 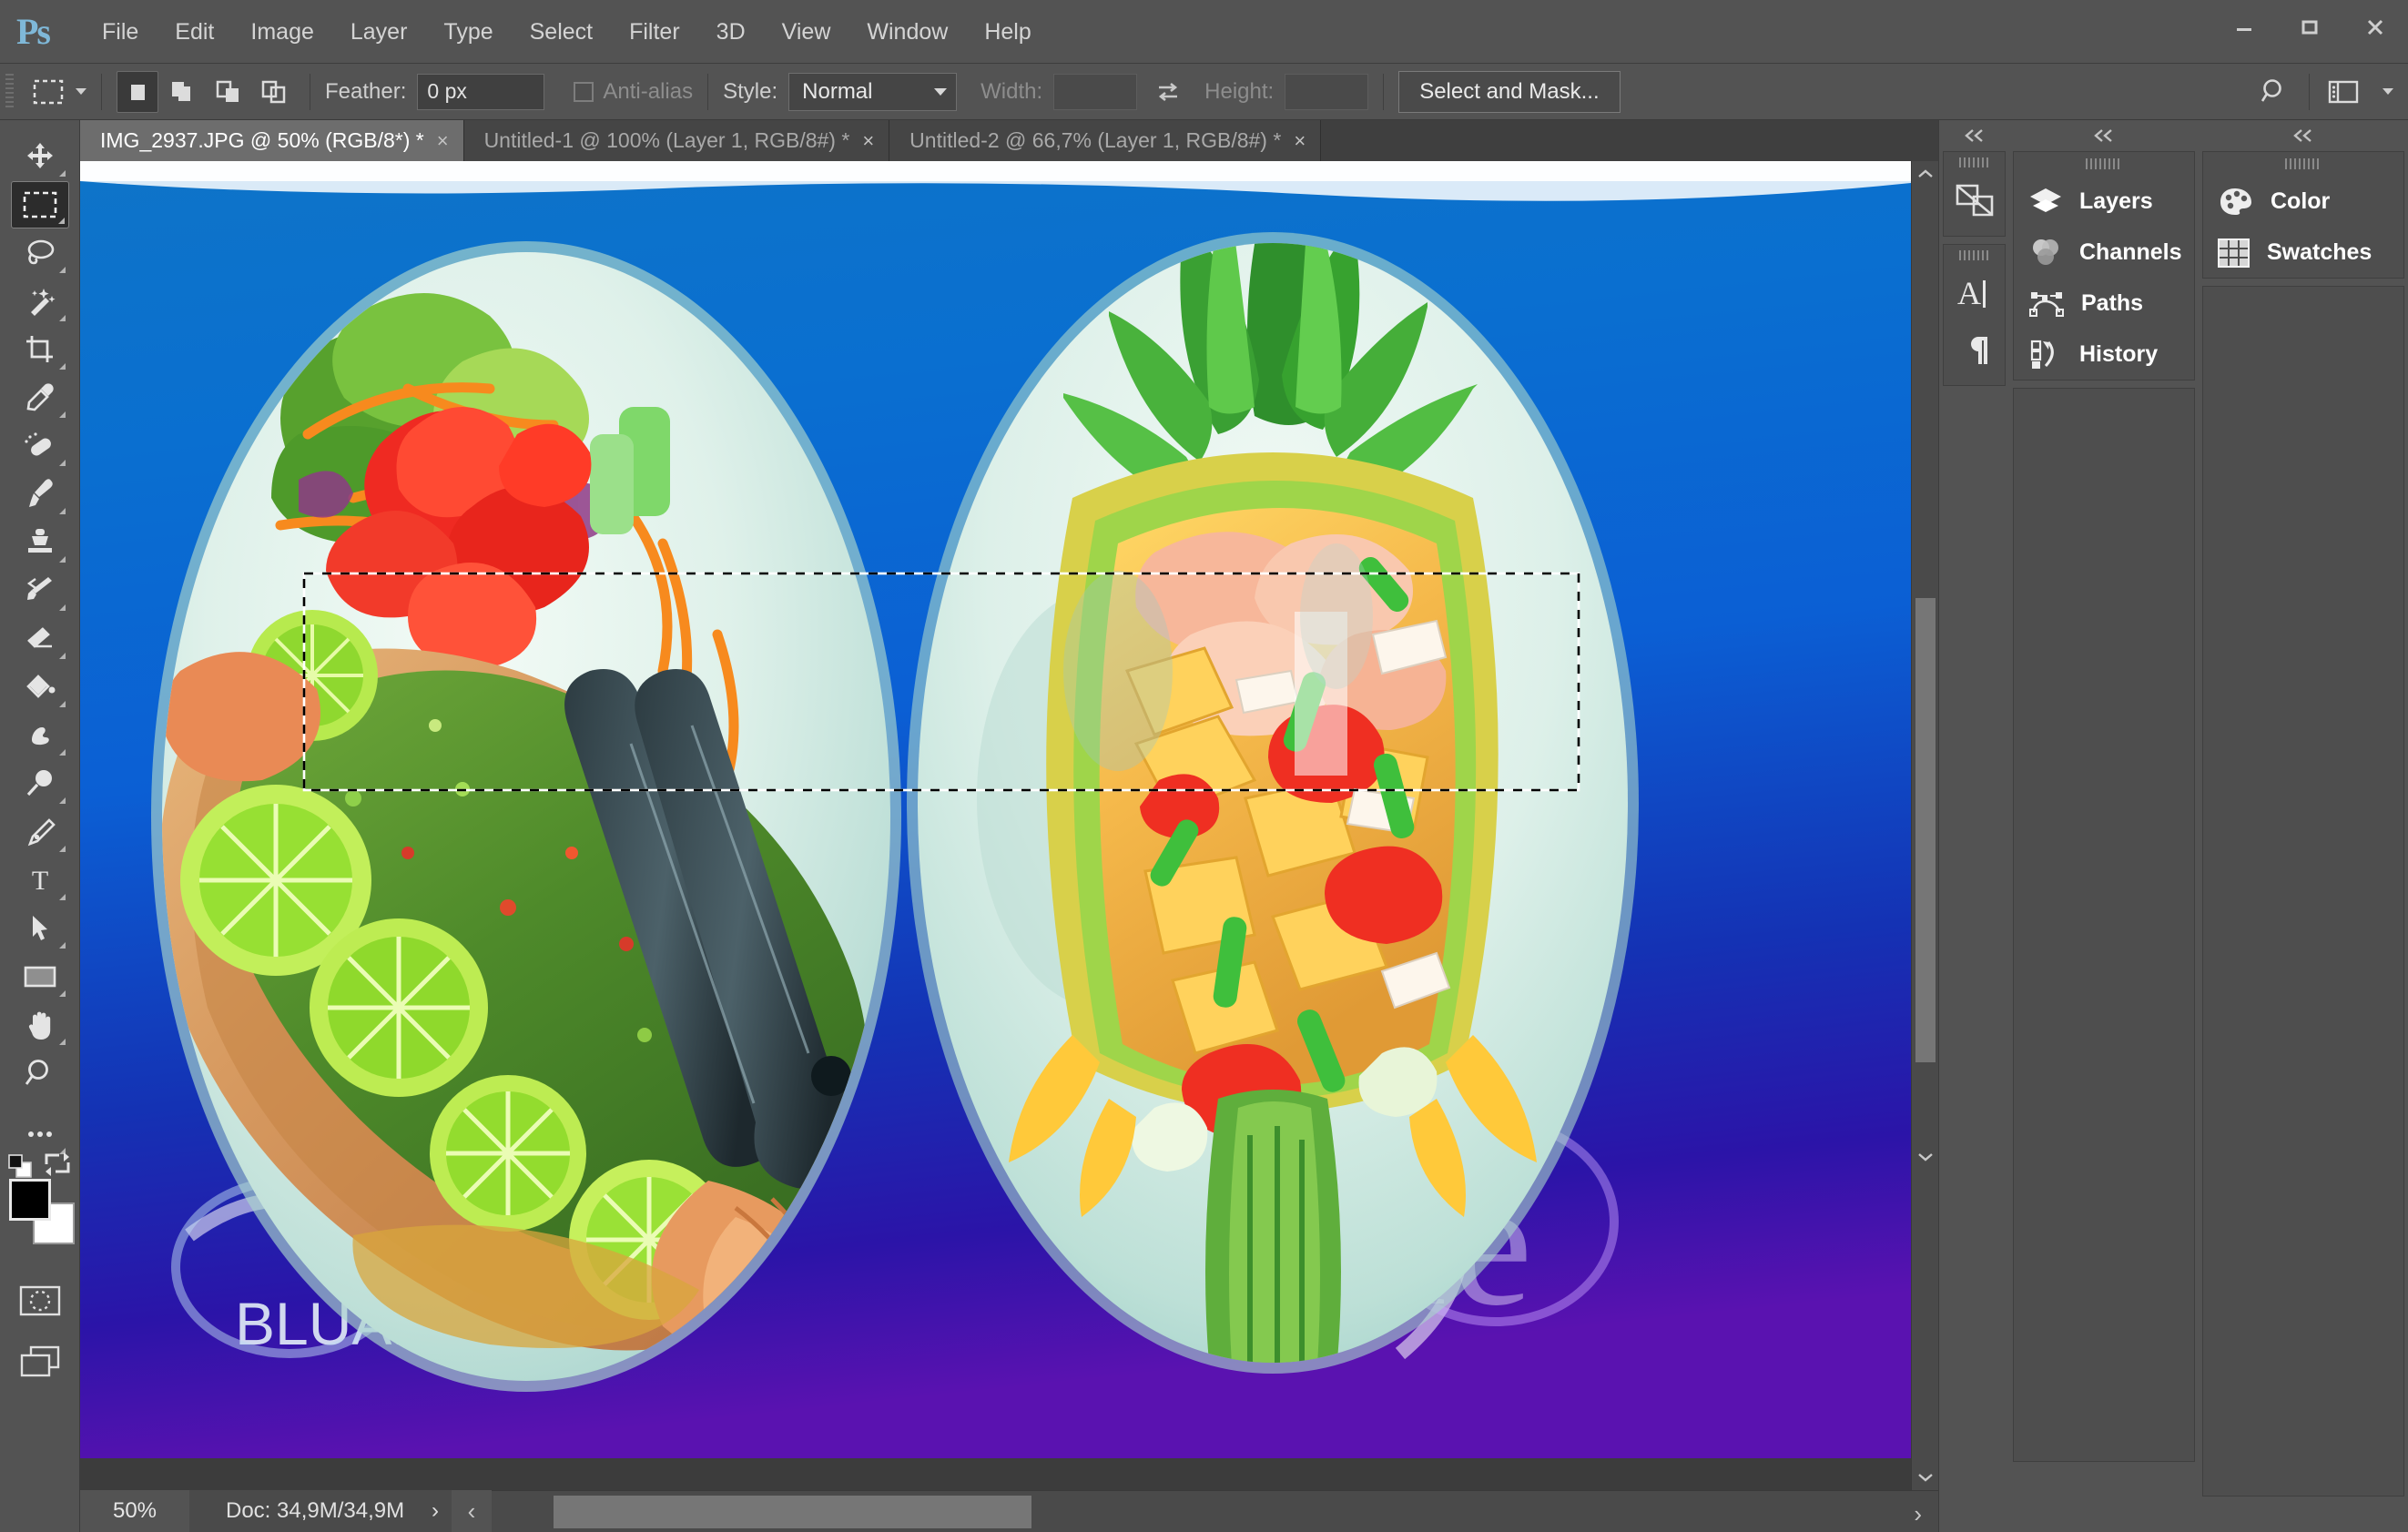 What do you see at coordinates (40, 783) in the screenshot?
I see `dodge-tool` at bounding box center [40, 783].